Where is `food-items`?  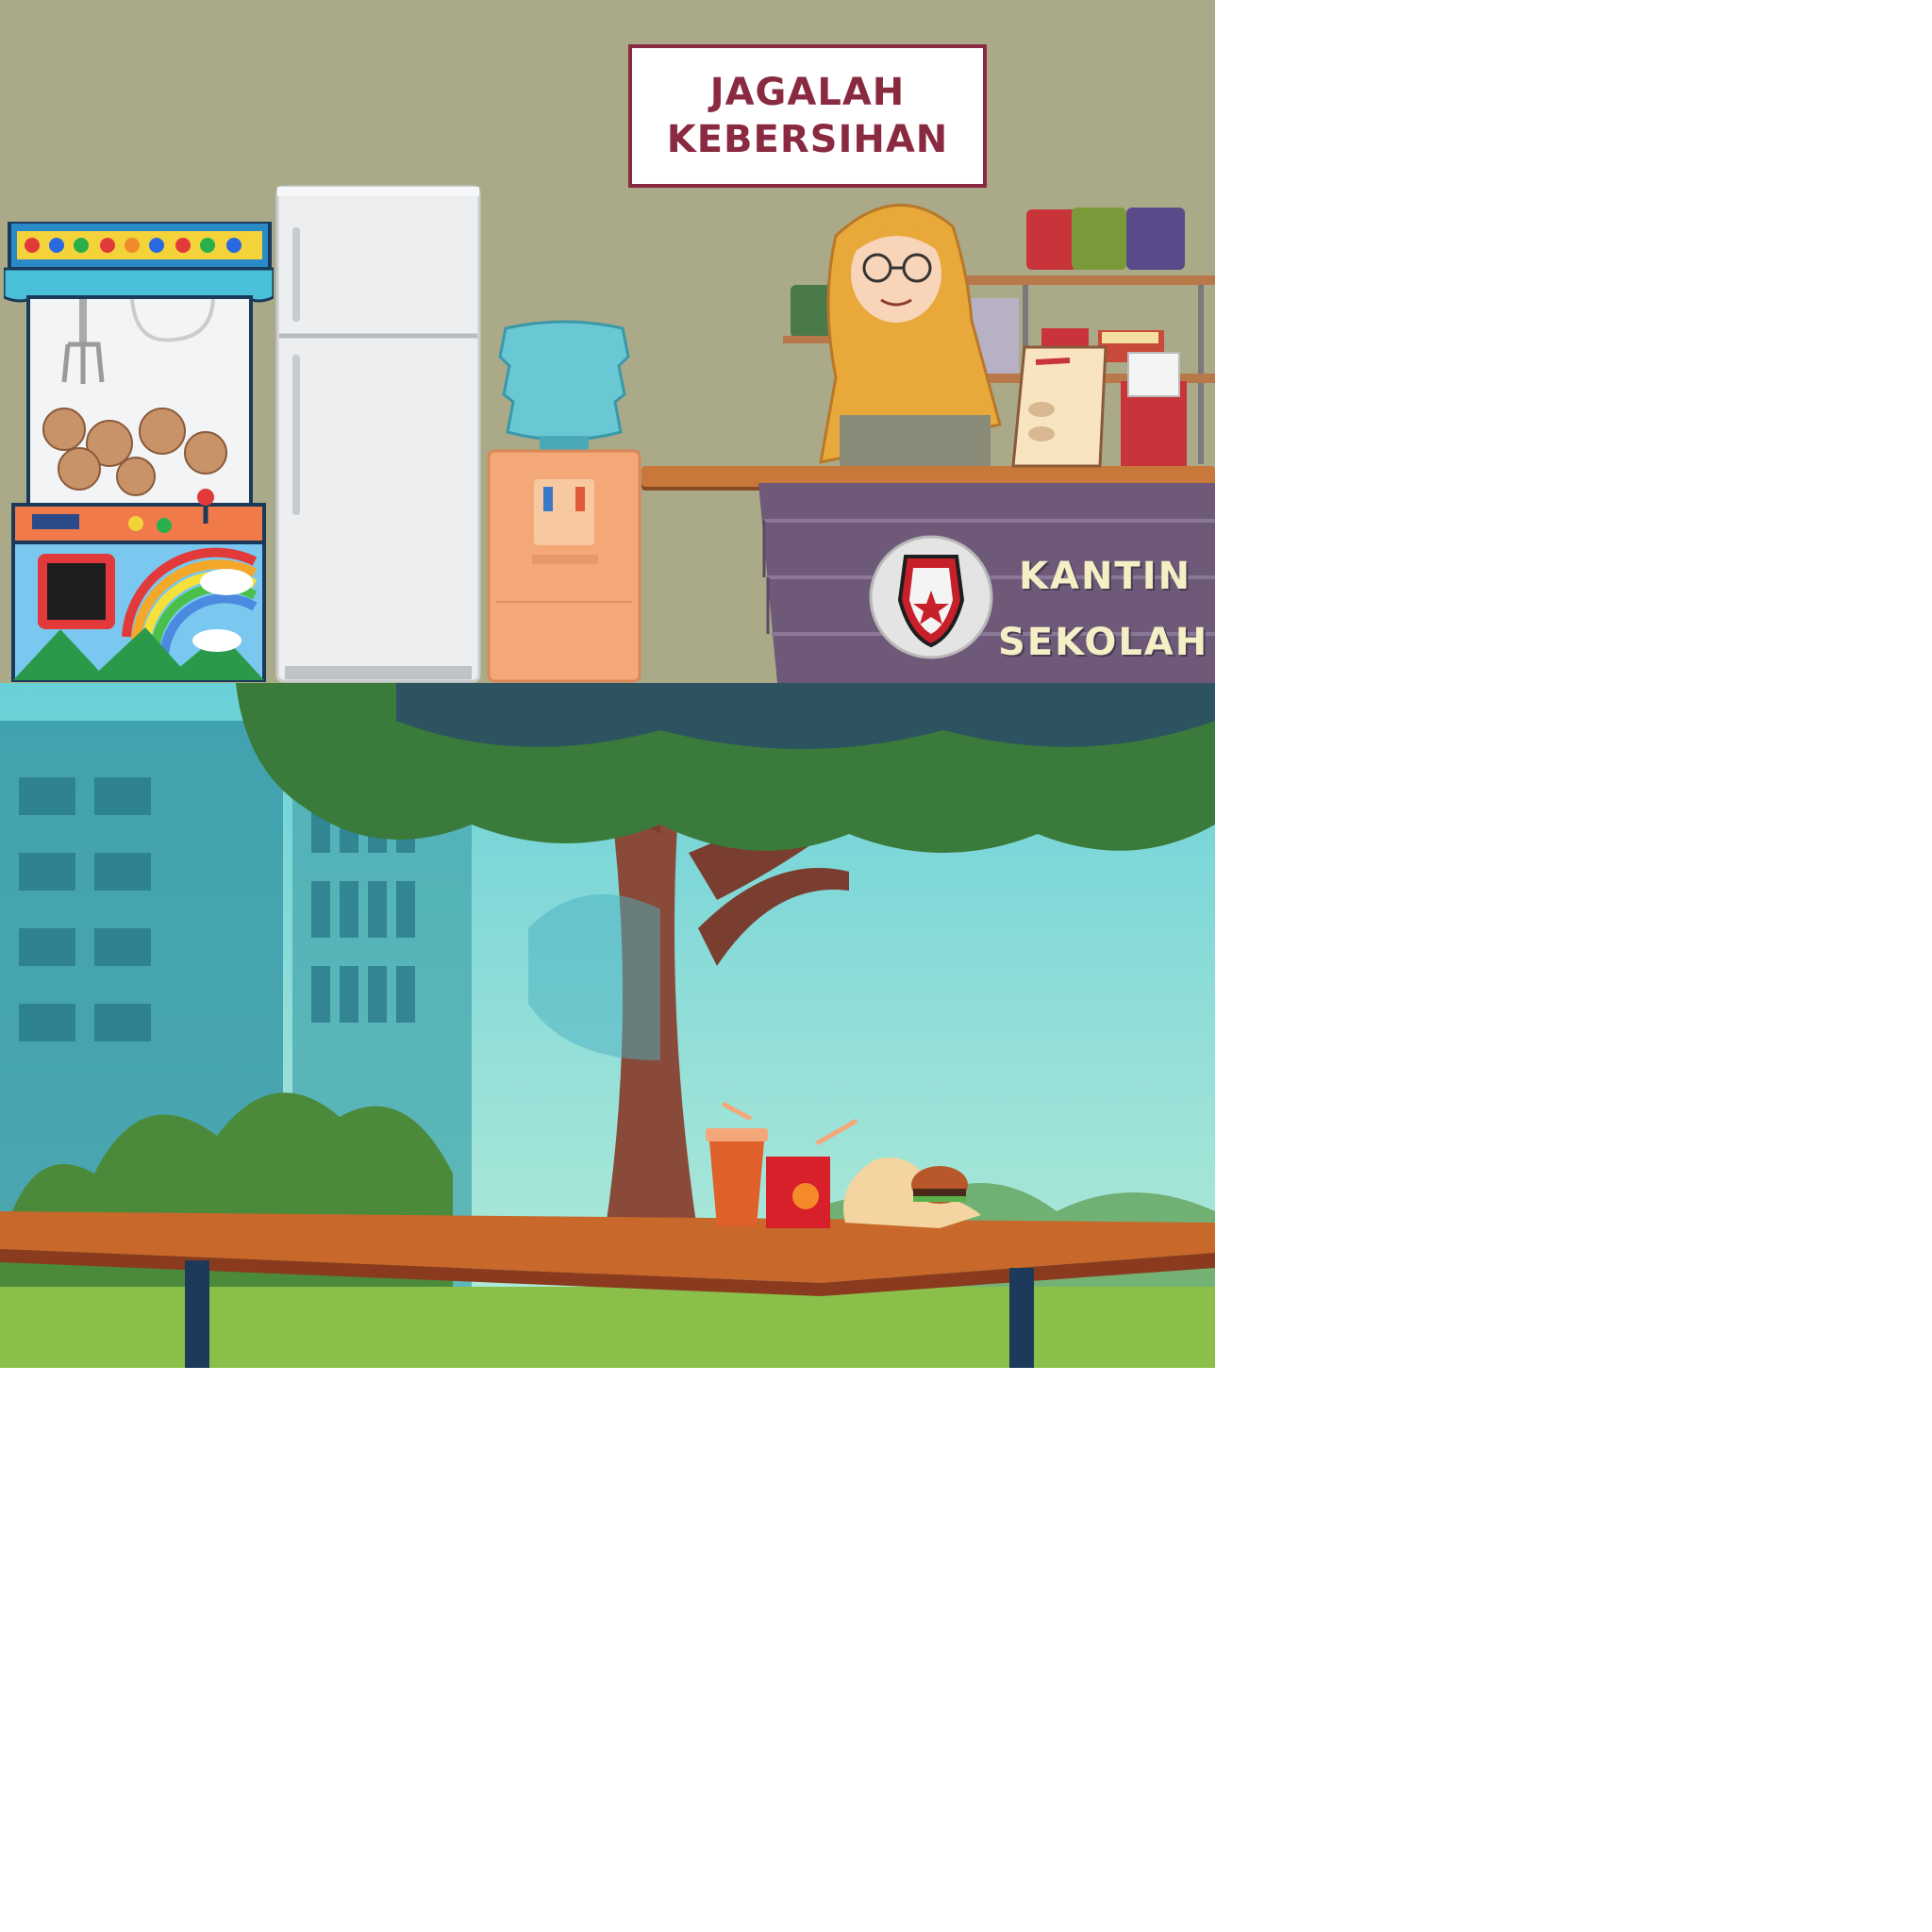
food-items is located at coordinates (844, 1165).